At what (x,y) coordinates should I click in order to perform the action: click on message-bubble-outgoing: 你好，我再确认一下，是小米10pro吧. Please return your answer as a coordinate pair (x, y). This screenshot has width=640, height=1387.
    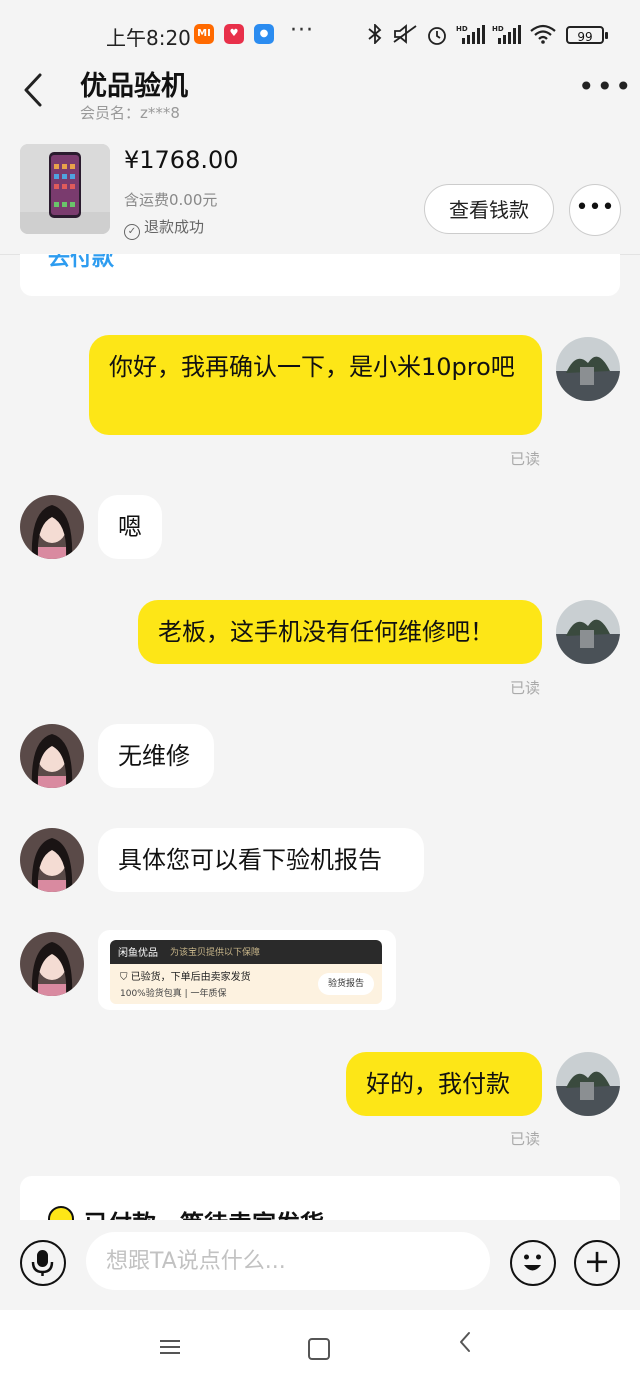
    Looking at the image, I should click on (315, 385).